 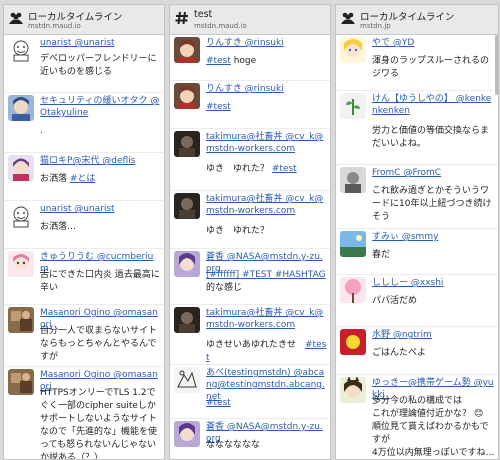 What do you see at coordinates (100, 107) in the screenshot?
I see `toot-author: セキュリティの緩いオタク @Otakyuline` at bounding box center [100, 107].